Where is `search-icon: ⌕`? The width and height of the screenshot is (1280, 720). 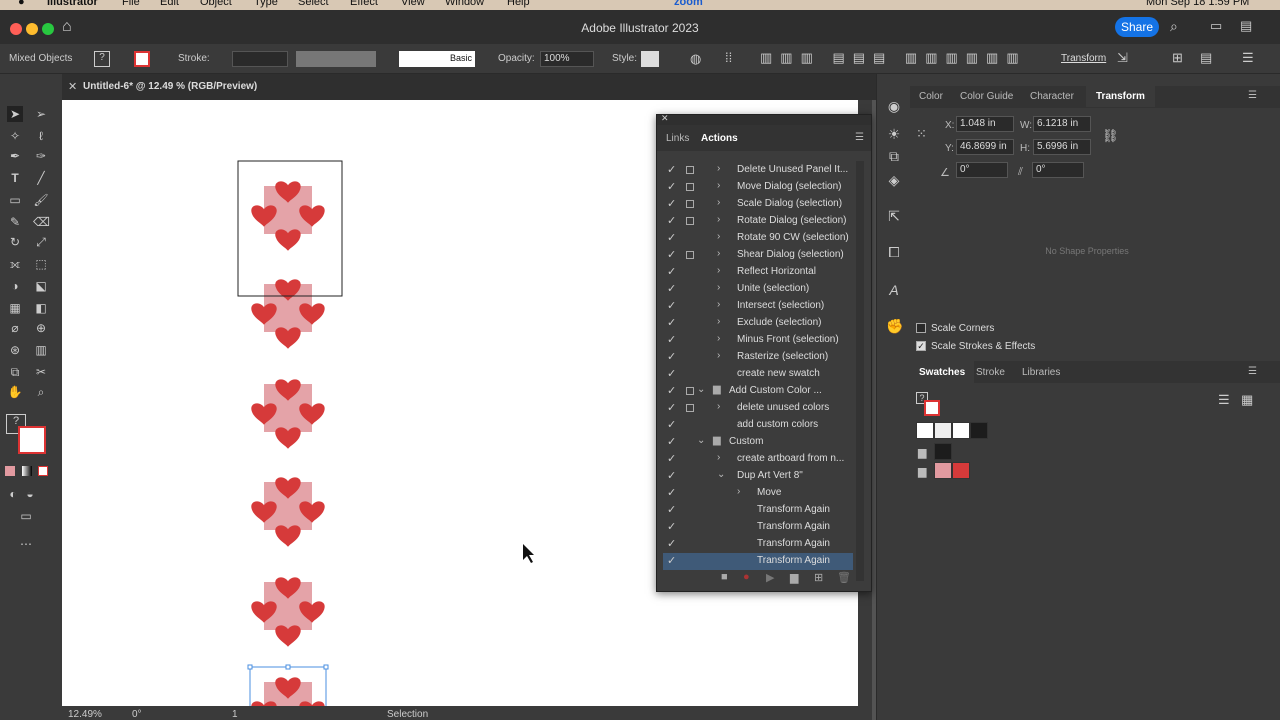
search-icon: ⌕ is located at coordinates (1174, 26).